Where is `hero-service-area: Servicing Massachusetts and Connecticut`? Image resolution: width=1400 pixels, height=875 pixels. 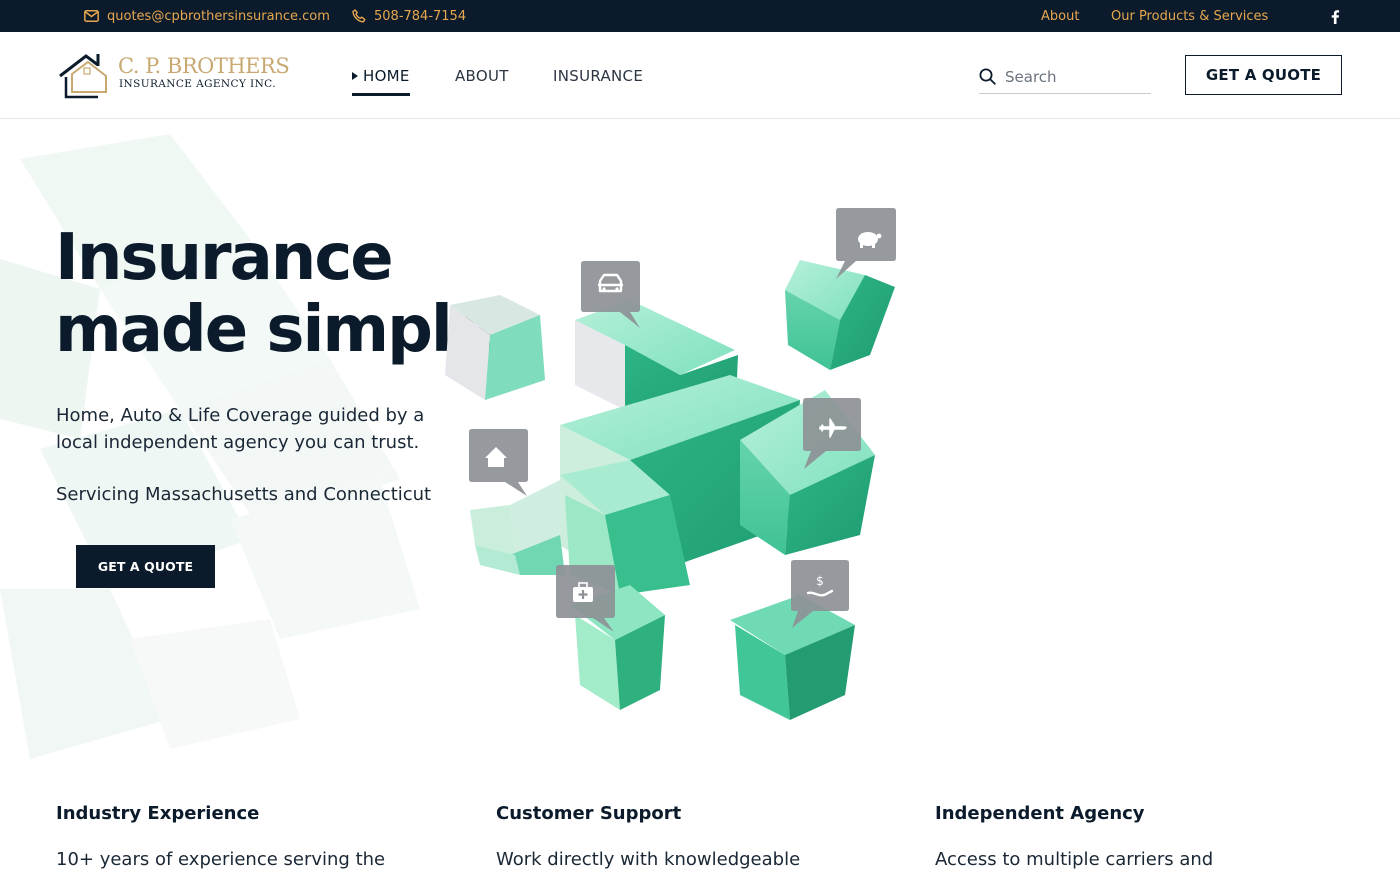 hero-service-area: Servicing Massachusetts and Connecticut is located at coordinates (244, 494).